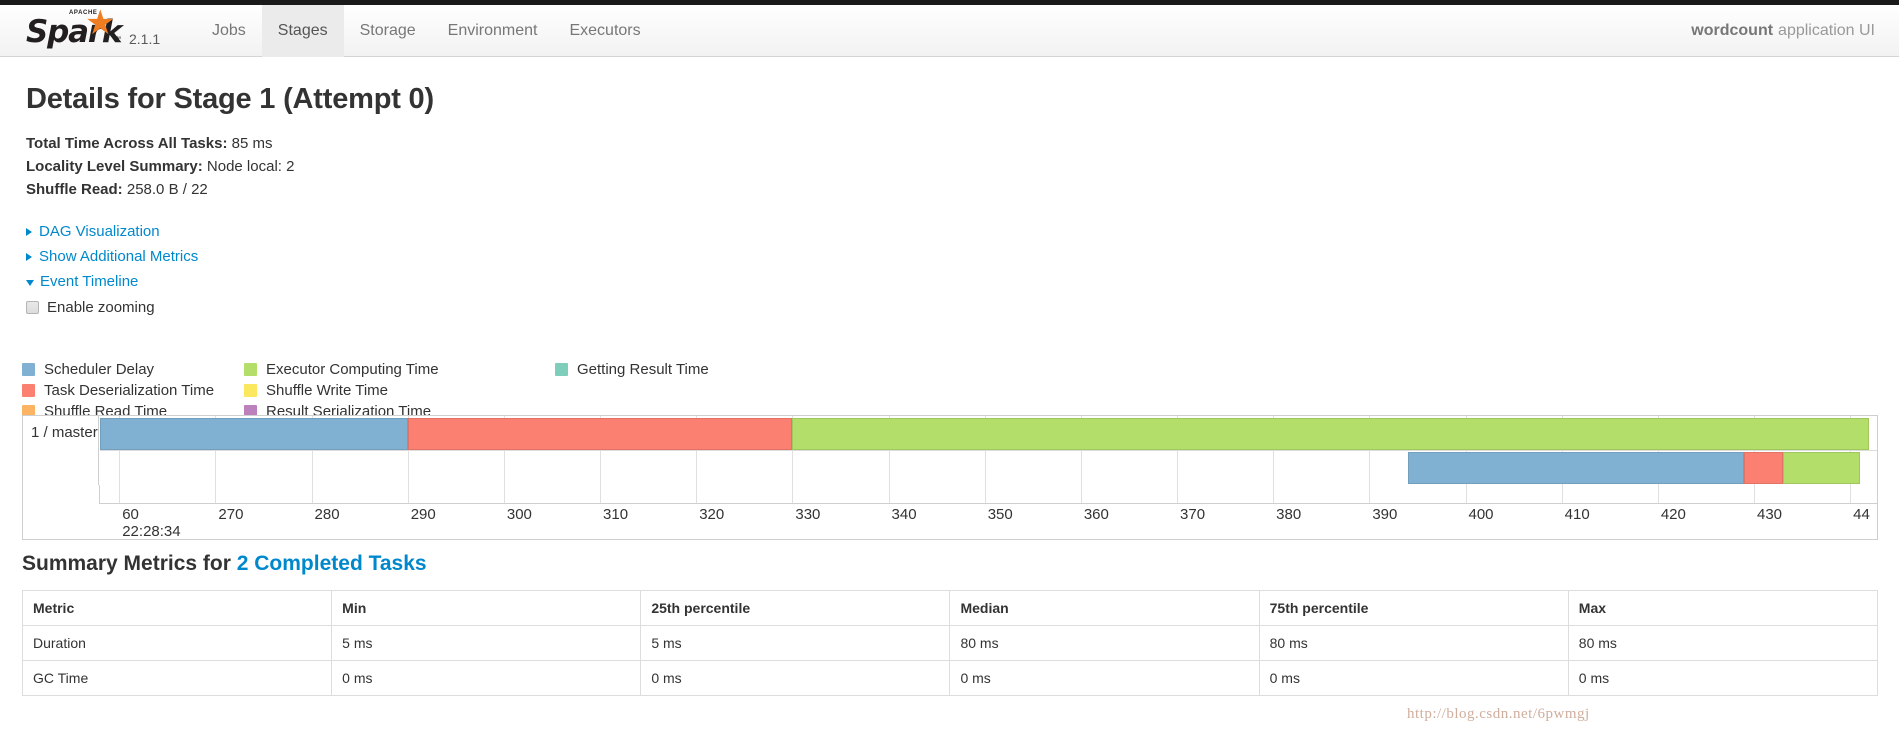 This screenshot has height=740, width=1899. I want to click on legend-label: Scheduler Delay, so click(99, 369).